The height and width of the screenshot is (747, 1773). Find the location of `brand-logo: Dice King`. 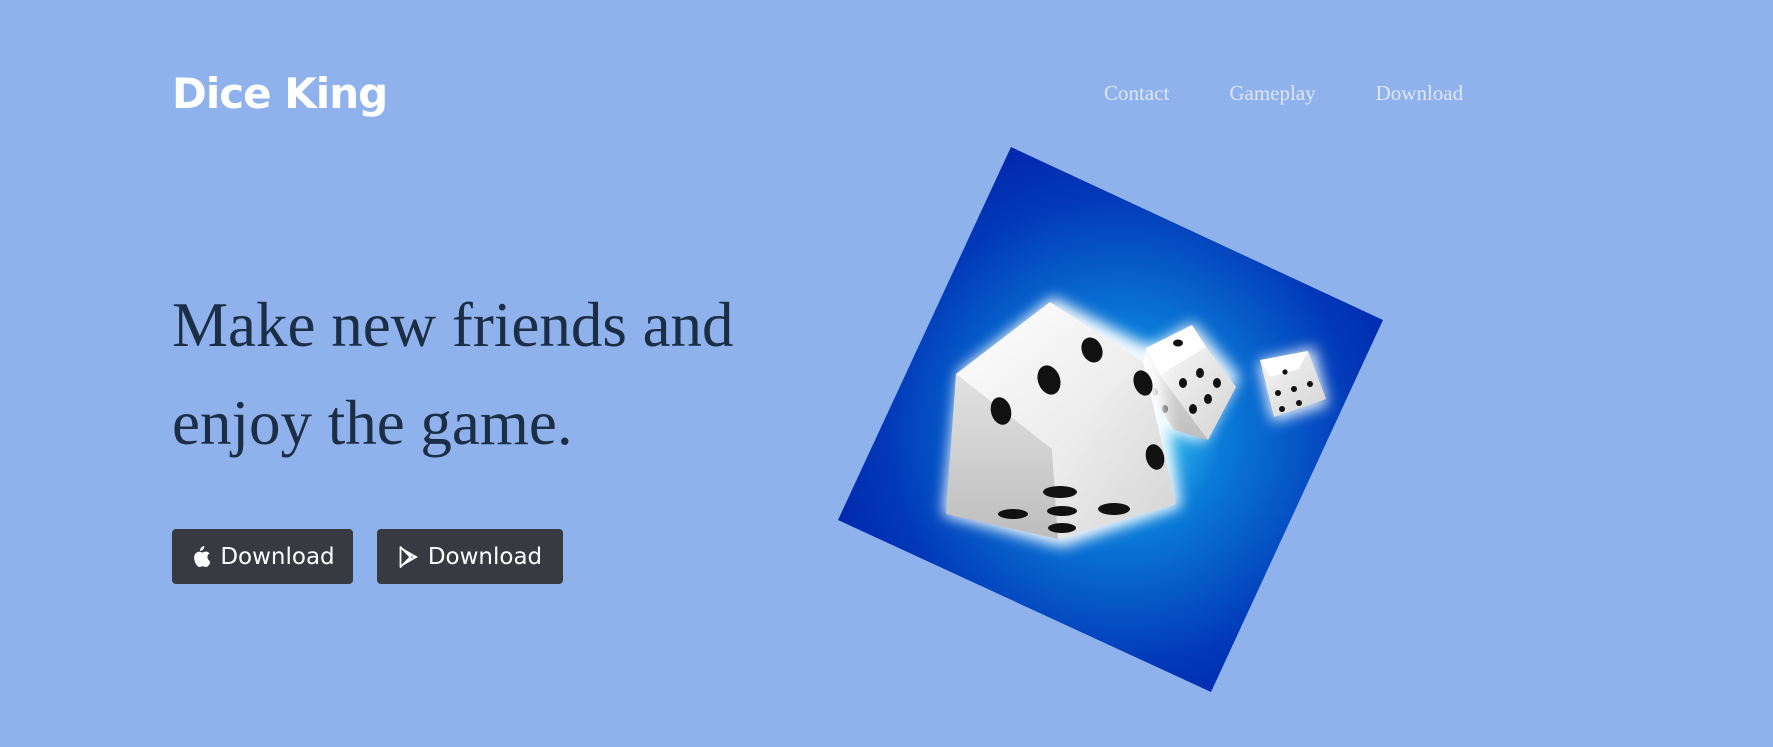

brand-logo: Dice King is located at coordinates (280, 94).